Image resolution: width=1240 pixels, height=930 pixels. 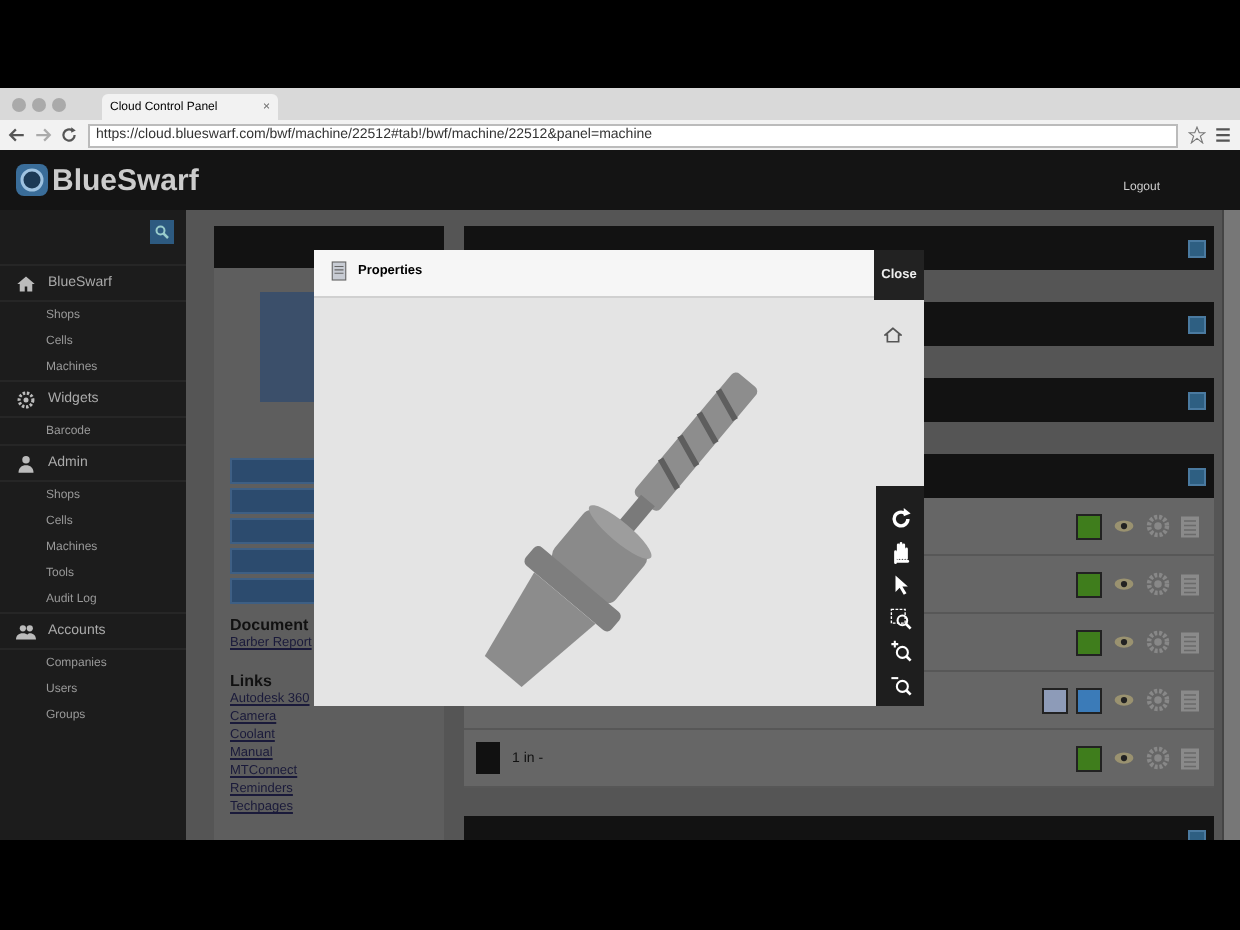 What do you see at coordinates (26, 463) in the screenshot?
I see `person-icon` at bounding box center [26, 463].